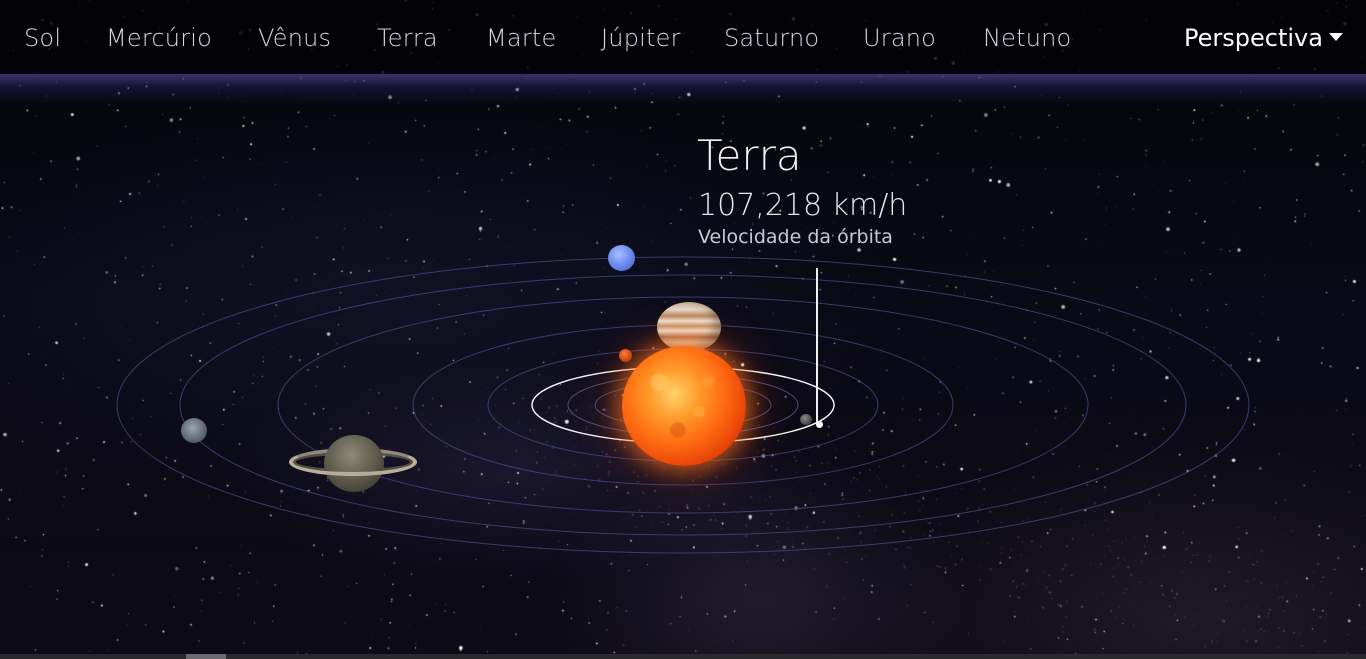  Describe the element at coordinates (819, 424) in the screenshot. I see `planet-terra-selected` at that location.